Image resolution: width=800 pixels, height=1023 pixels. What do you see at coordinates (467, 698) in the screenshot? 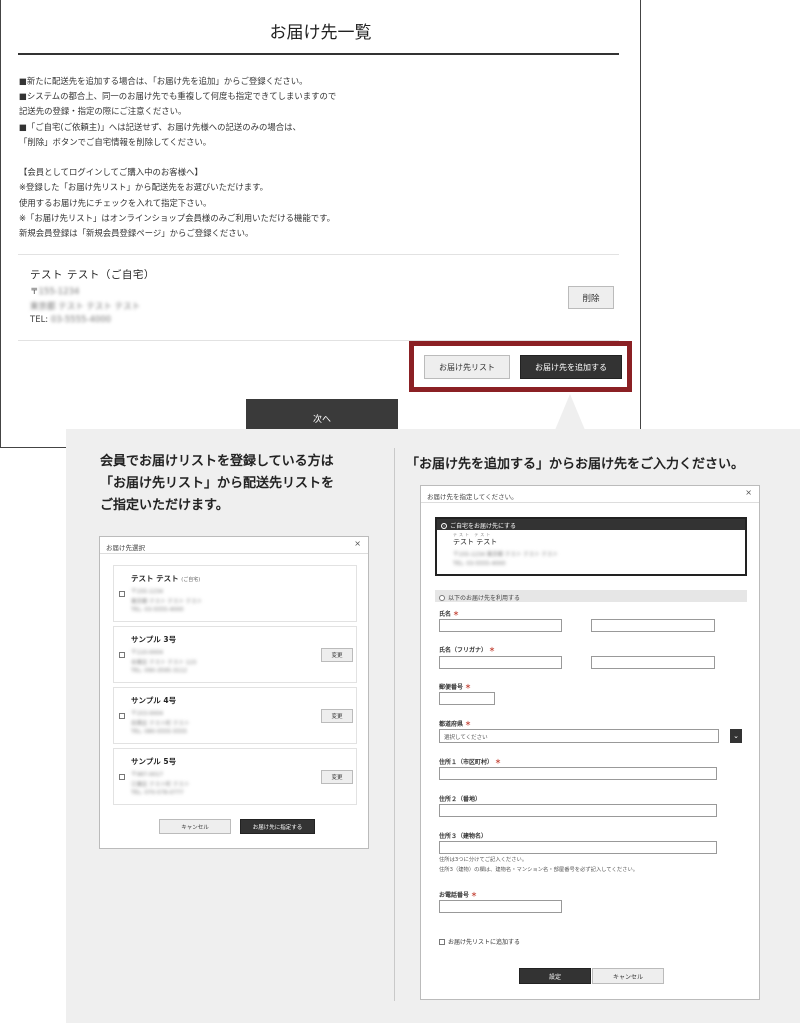
I see `postal-input` at bounding box center [467, 698].